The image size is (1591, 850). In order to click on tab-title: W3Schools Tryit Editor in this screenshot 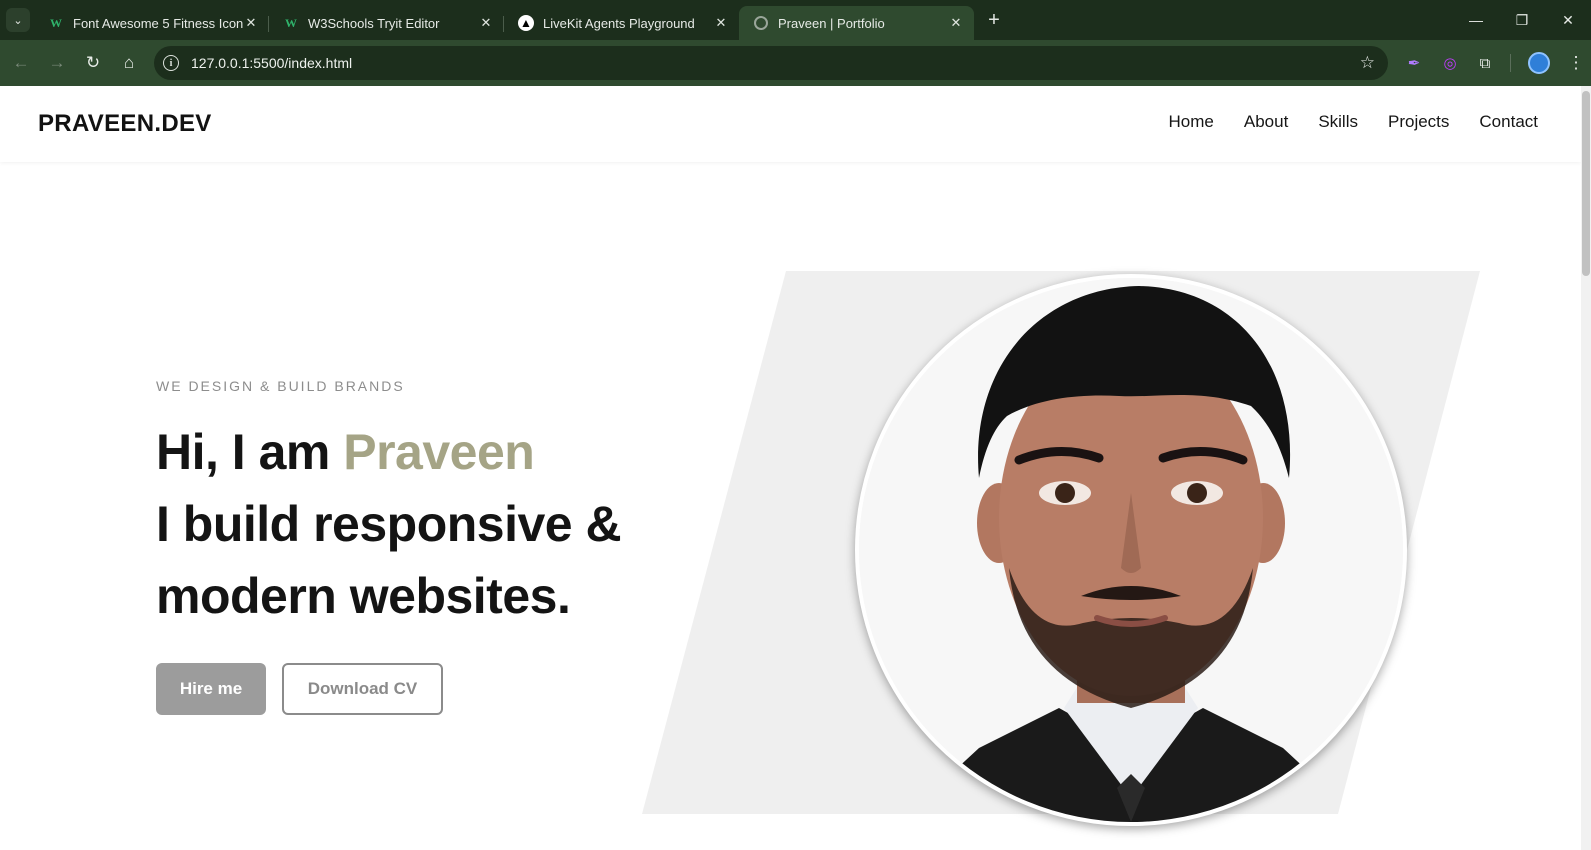, I will do `click(374, 23)`.